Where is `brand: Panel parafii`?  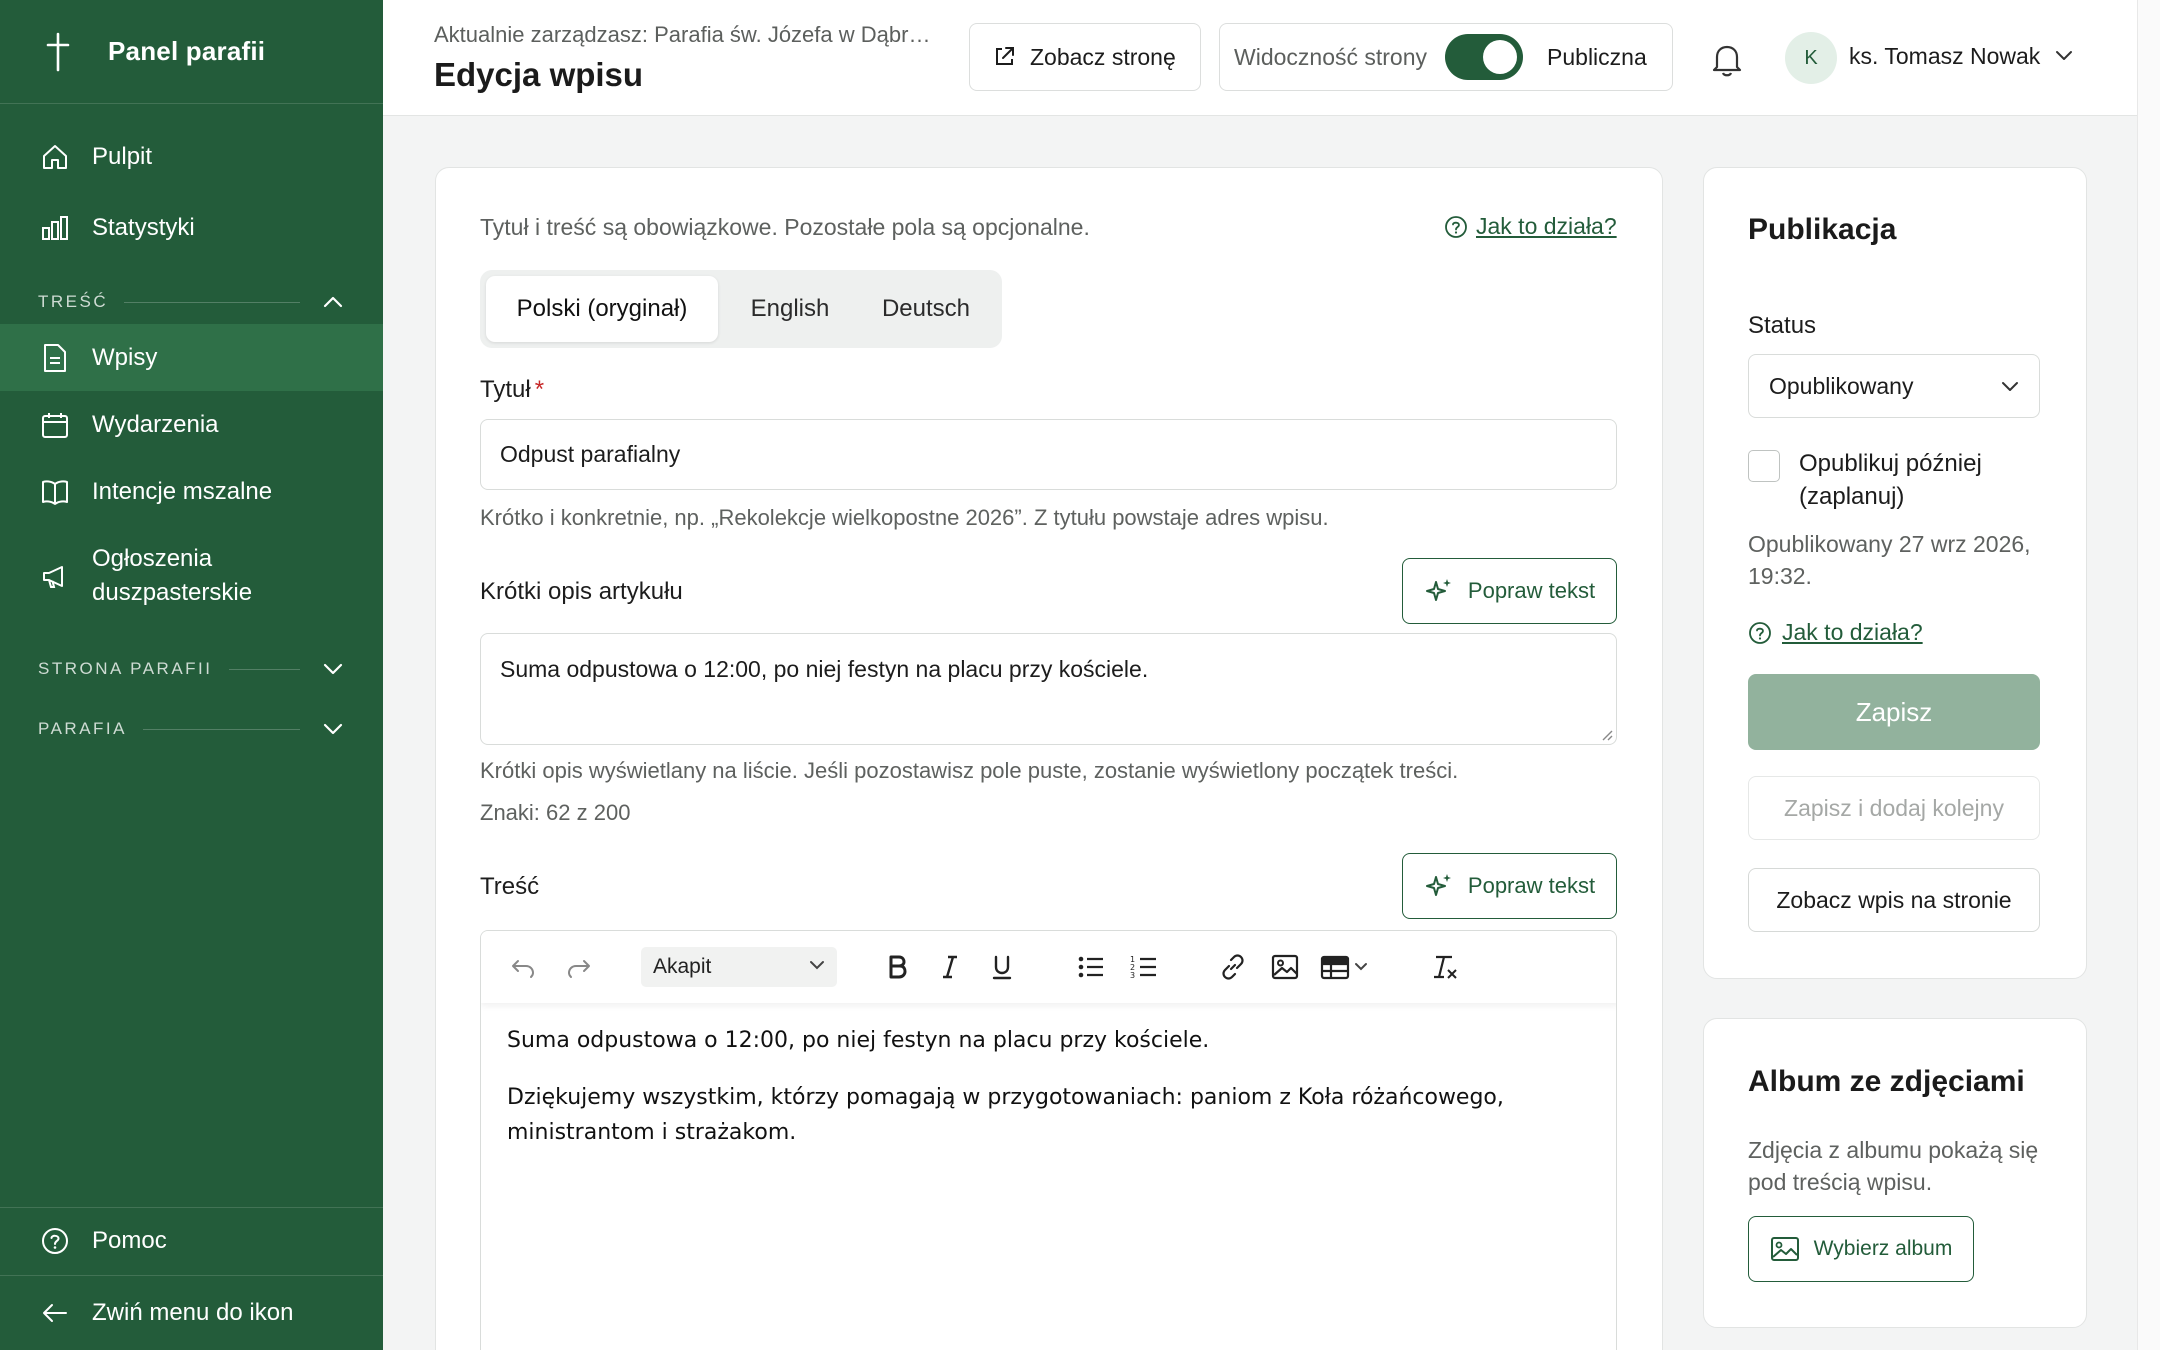 brand: Panel parafii is located at coordinates (191, 52).